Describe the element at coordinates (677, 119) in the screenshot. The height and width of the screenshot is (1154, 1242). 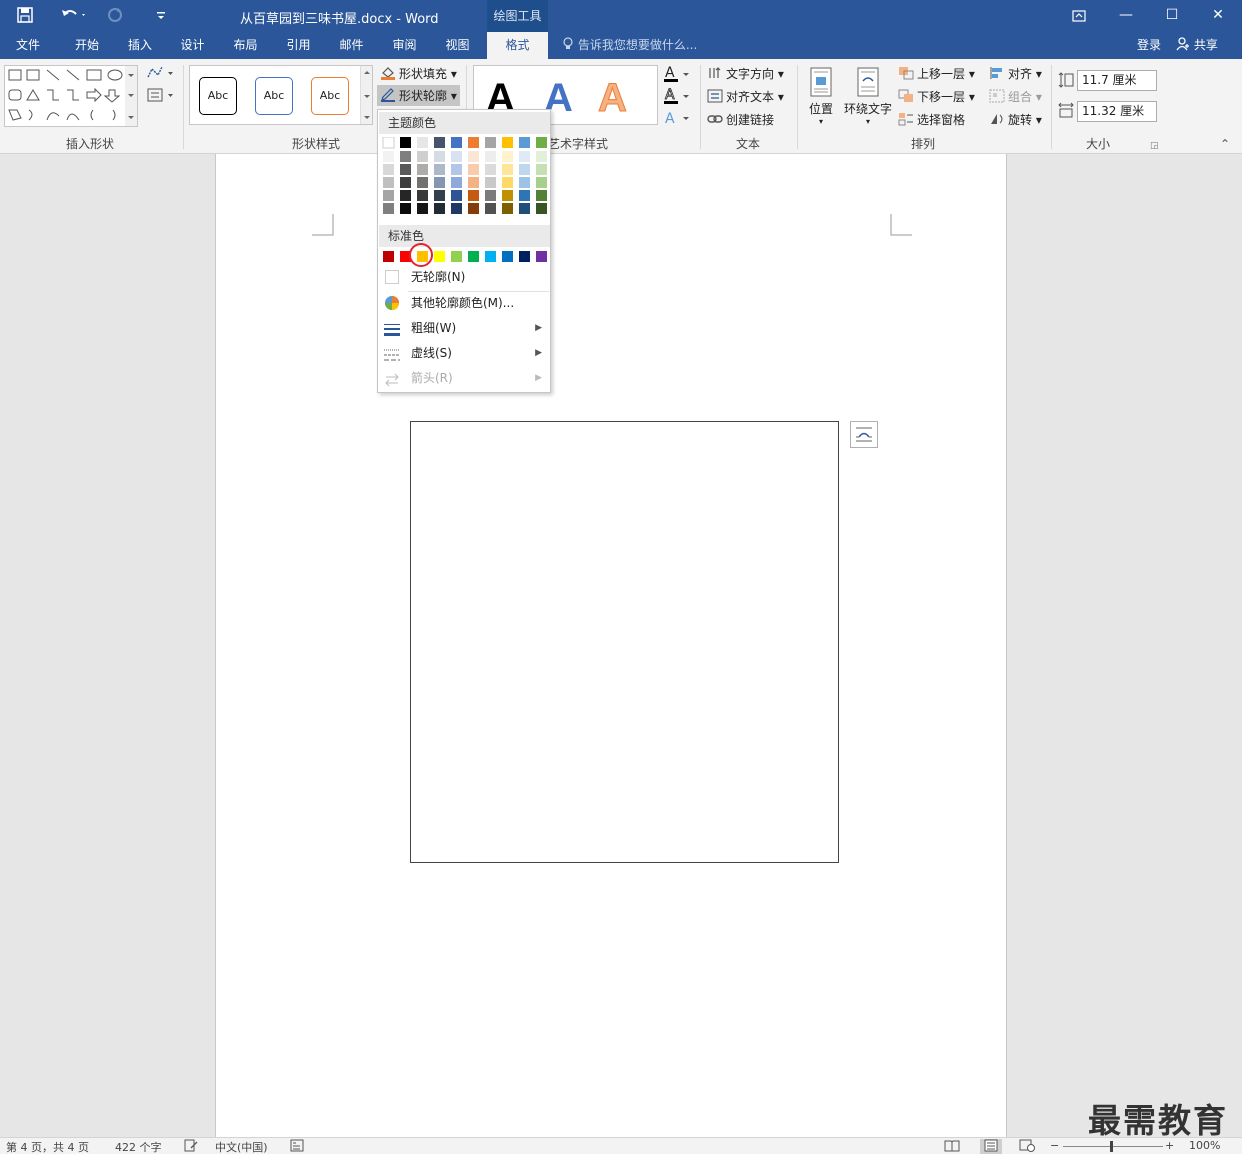
I see `text-effects-button: A` at that location.